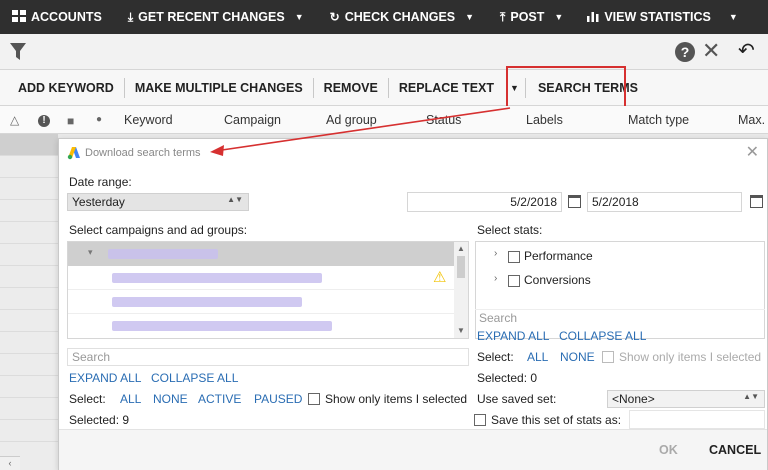  What do you see at coordinates (544, 120) in the screenshot?
I see `column-labels: Labels` at bounding box center [544, 120].